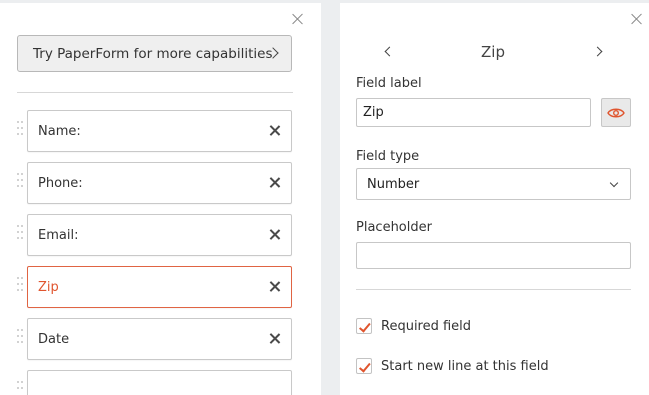  What do you see at coordinates (60, 183) in the screenshot?
I see `field-item-label: Phone:` at bounding box center [60, 183].